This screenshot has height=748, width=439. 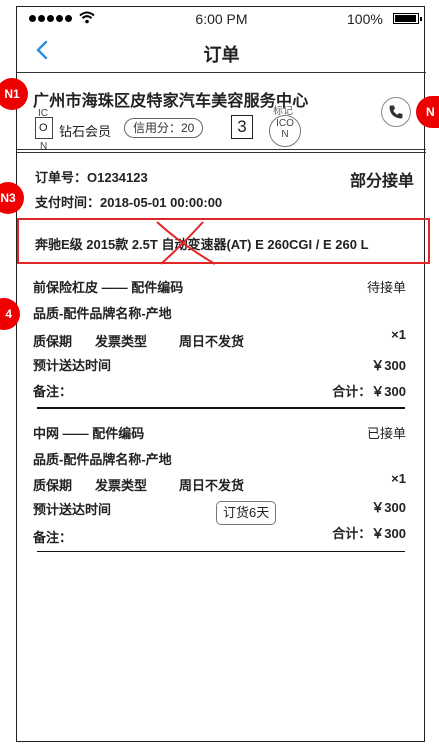 What do you see at coordinates (381, 181) in the screenshot?
I see `order-status: 部分接单` at bounding box center [381, 181].